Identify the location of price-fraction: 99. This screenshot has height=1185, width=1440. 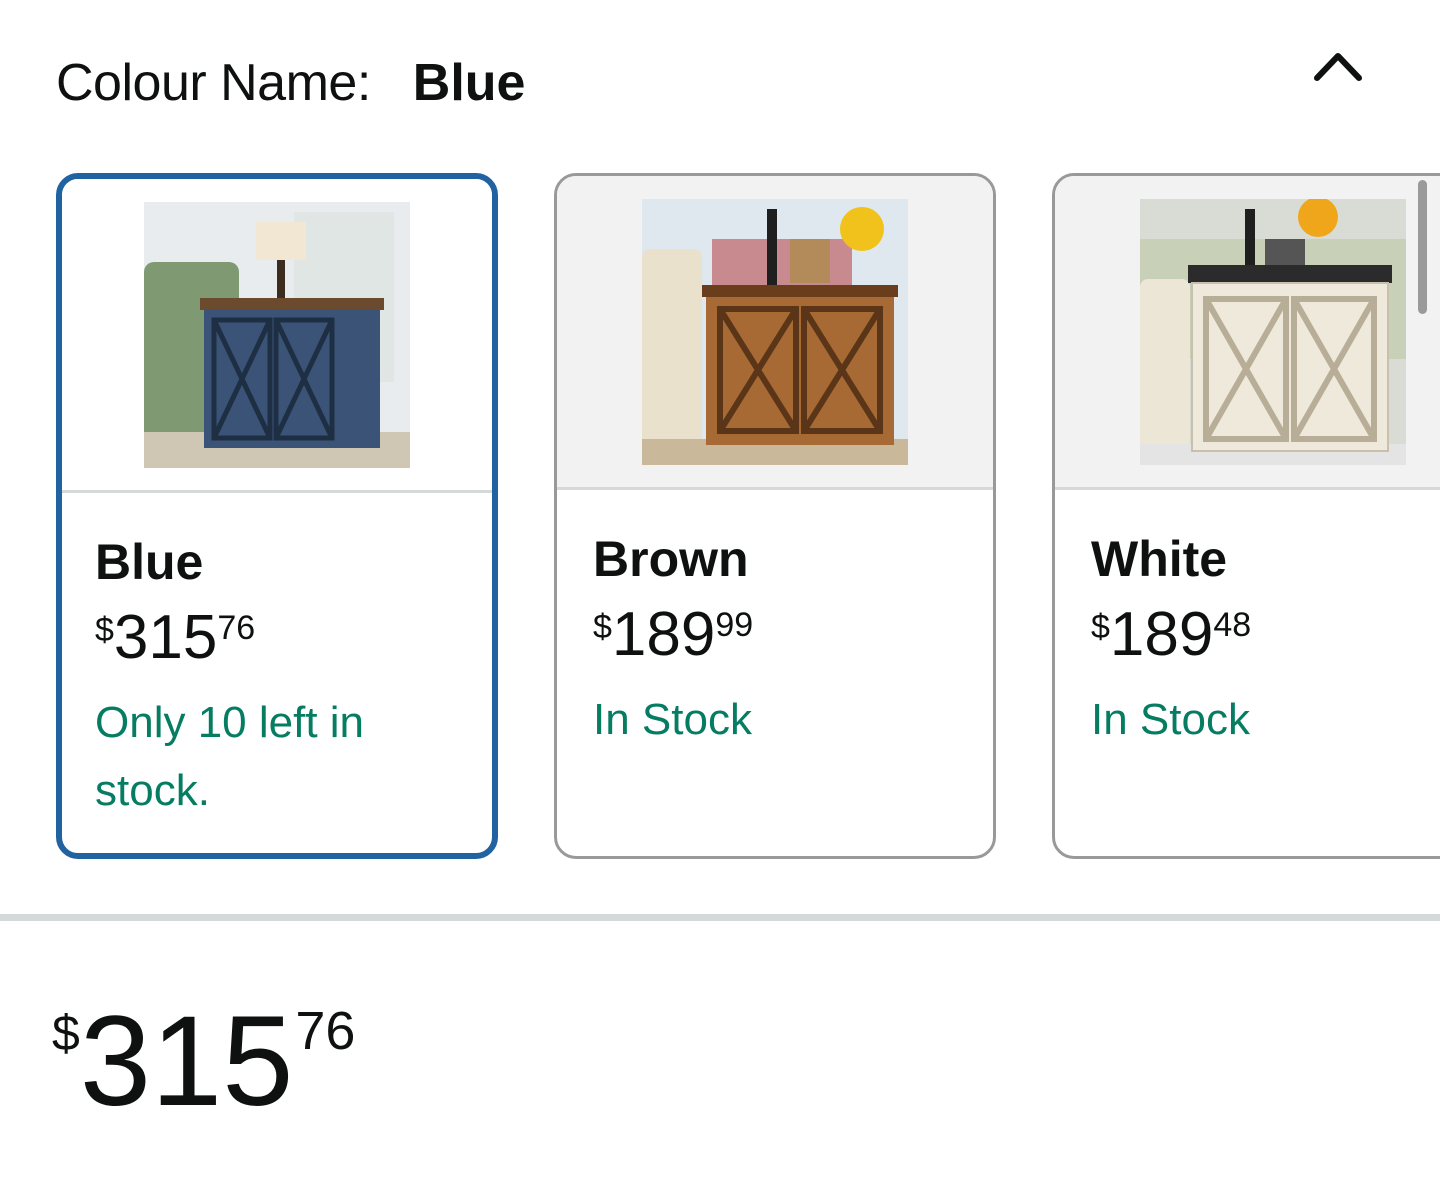
(734, 625).